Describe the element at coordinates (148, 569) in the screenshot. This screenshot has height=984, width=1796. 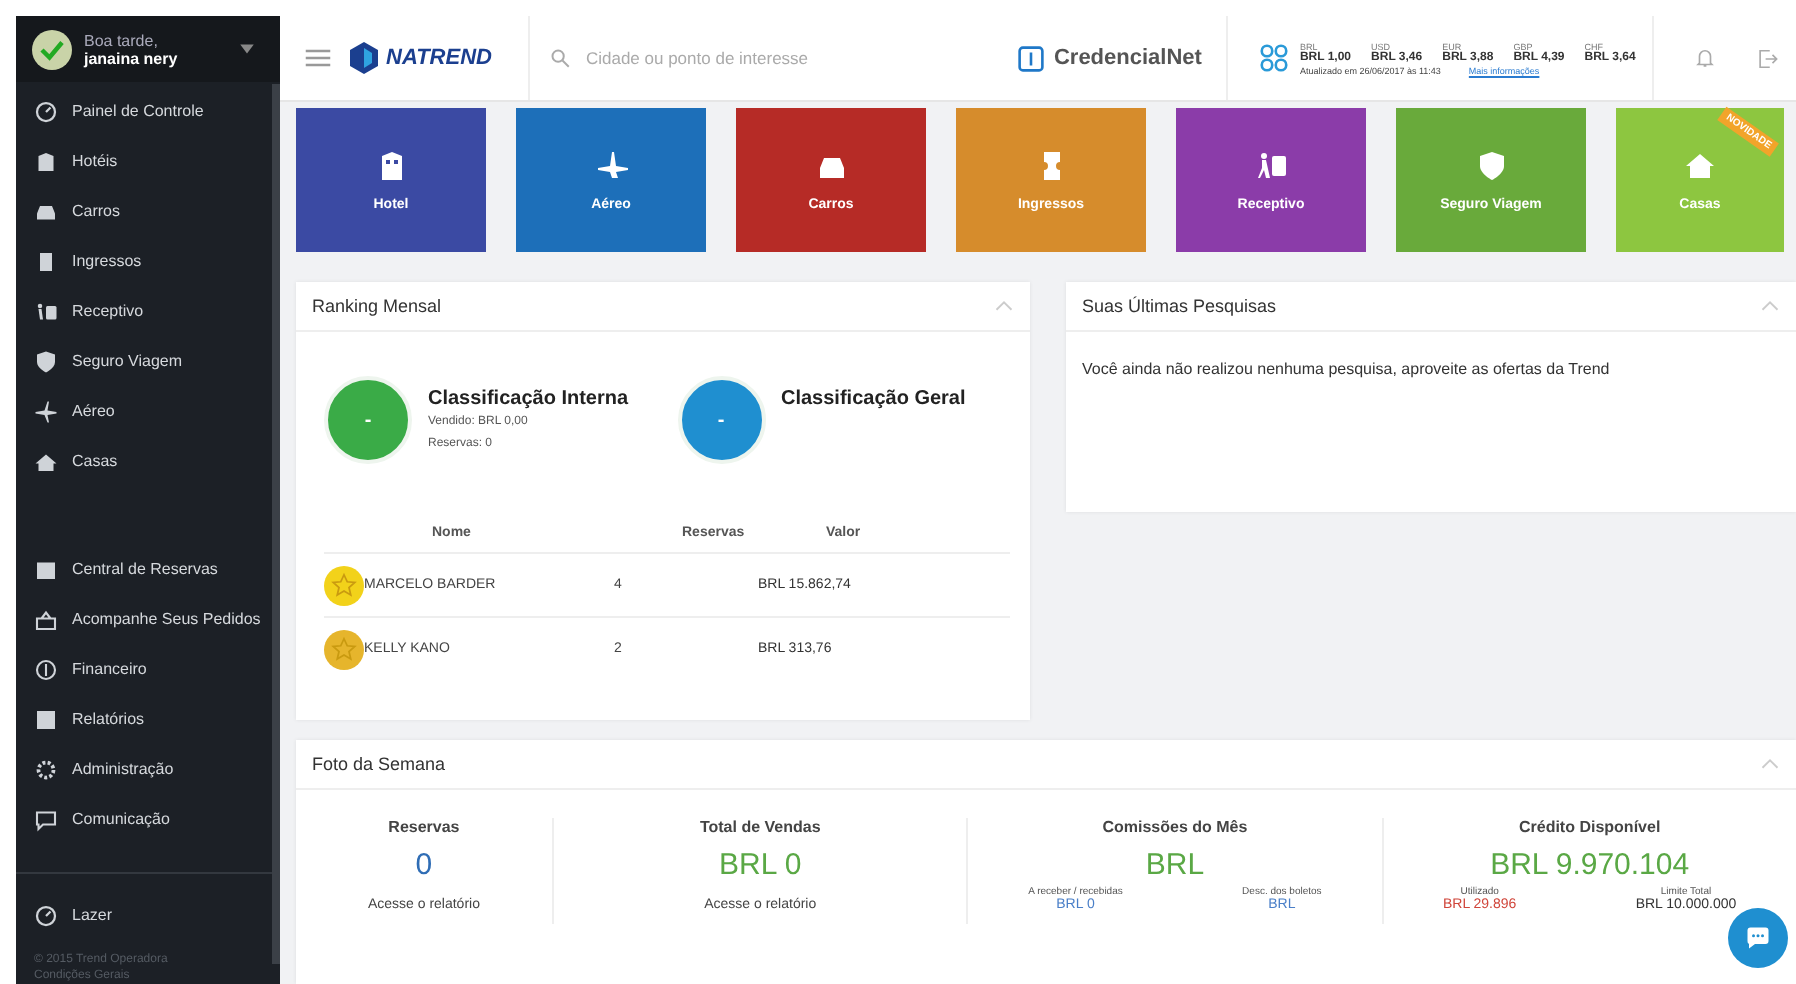
I see `menu-item: Central de Reservas` at that location.